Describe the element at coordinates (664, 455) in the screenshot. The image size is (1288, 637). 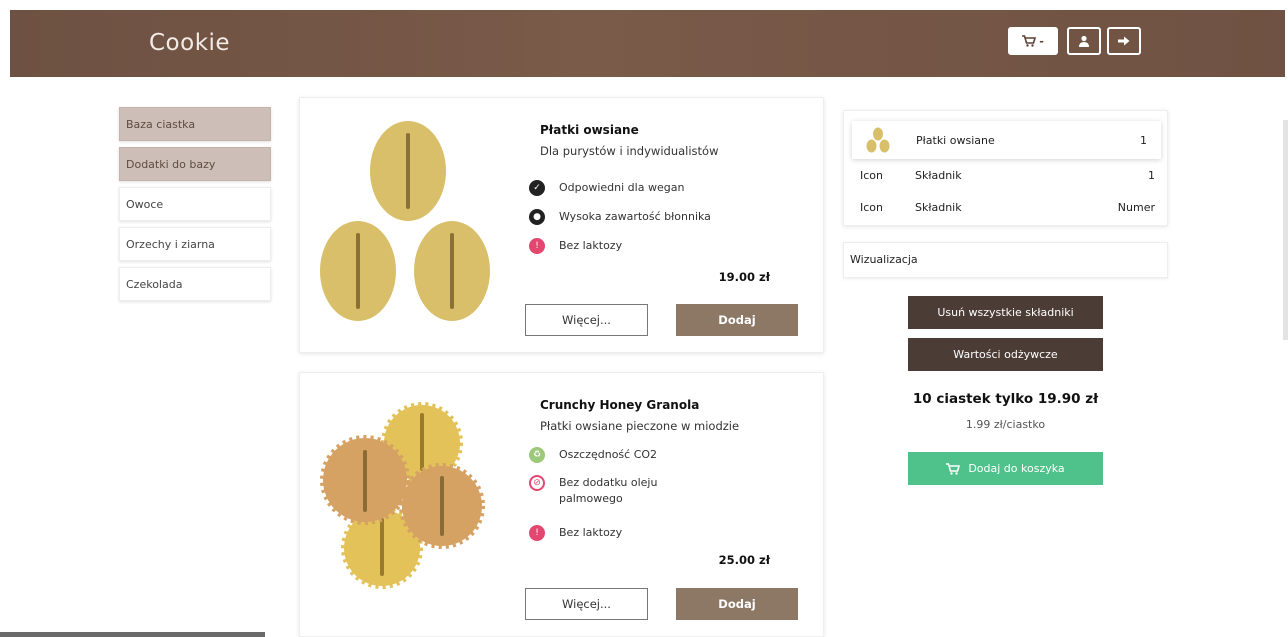
I see `feature-item: ♻ Oszczędność CO2` at that location.